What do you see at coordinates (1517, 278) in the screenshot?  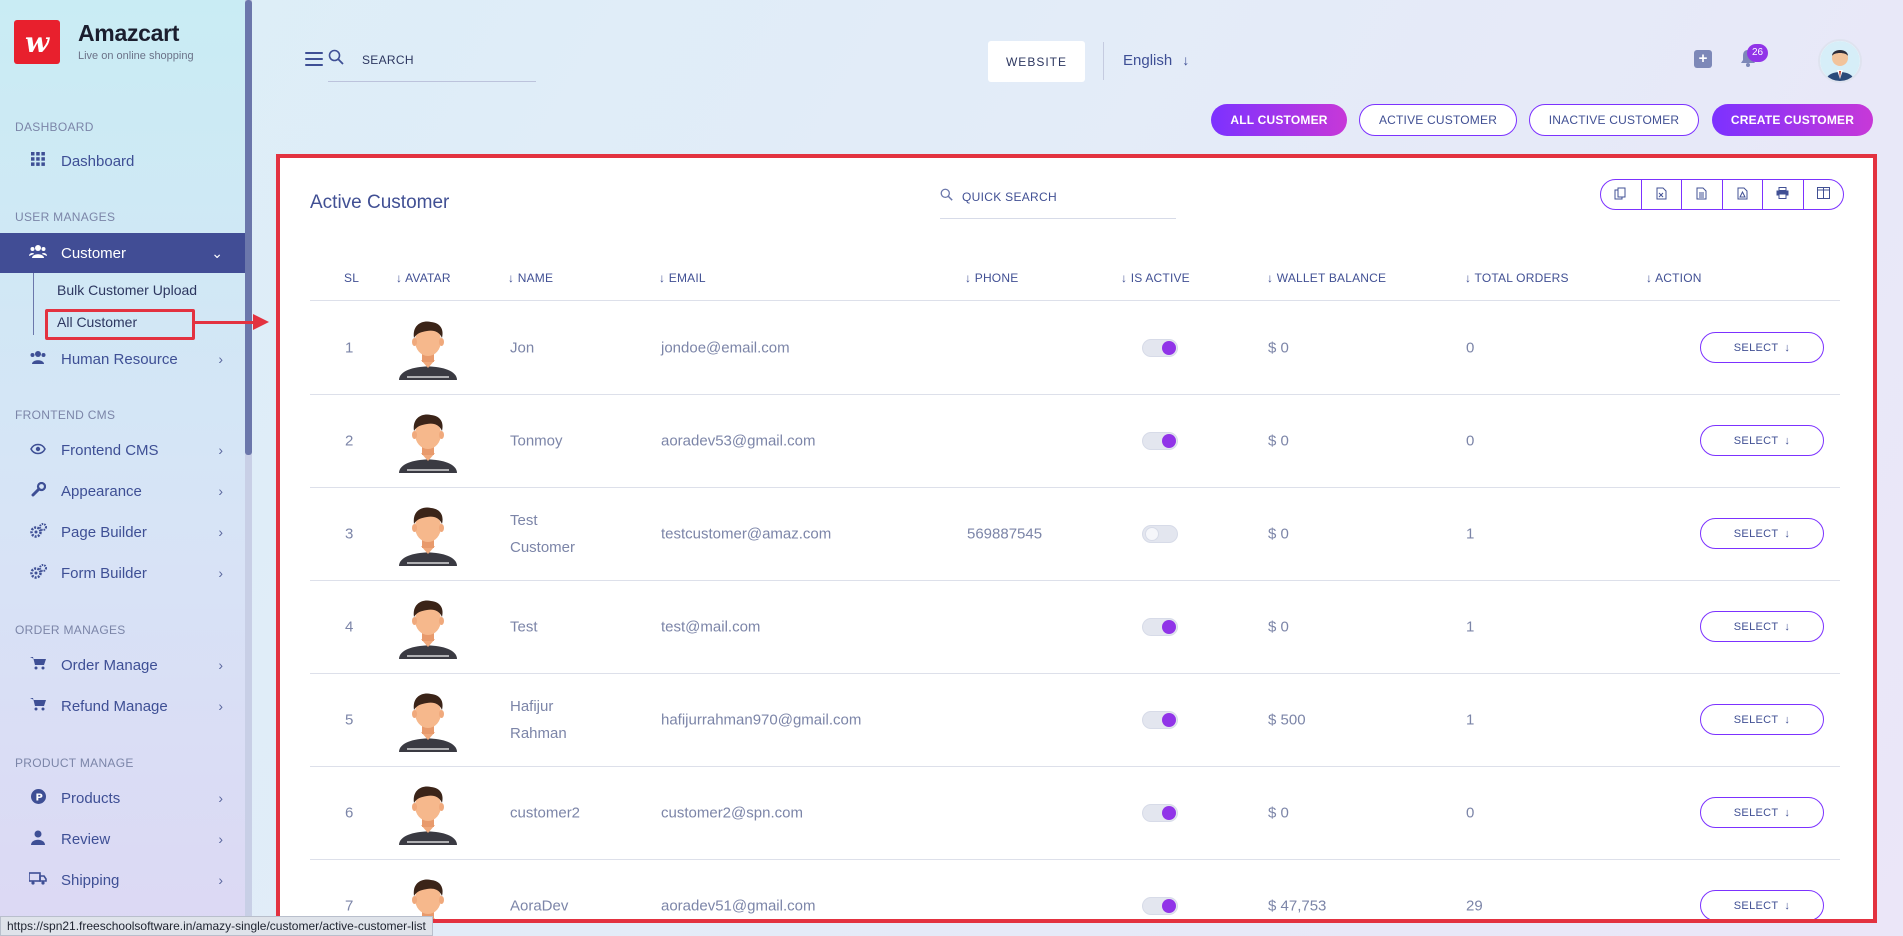 I see `column-total-orders: ↓ TOTAL ORDERS` at bounding box center [1517, 278].